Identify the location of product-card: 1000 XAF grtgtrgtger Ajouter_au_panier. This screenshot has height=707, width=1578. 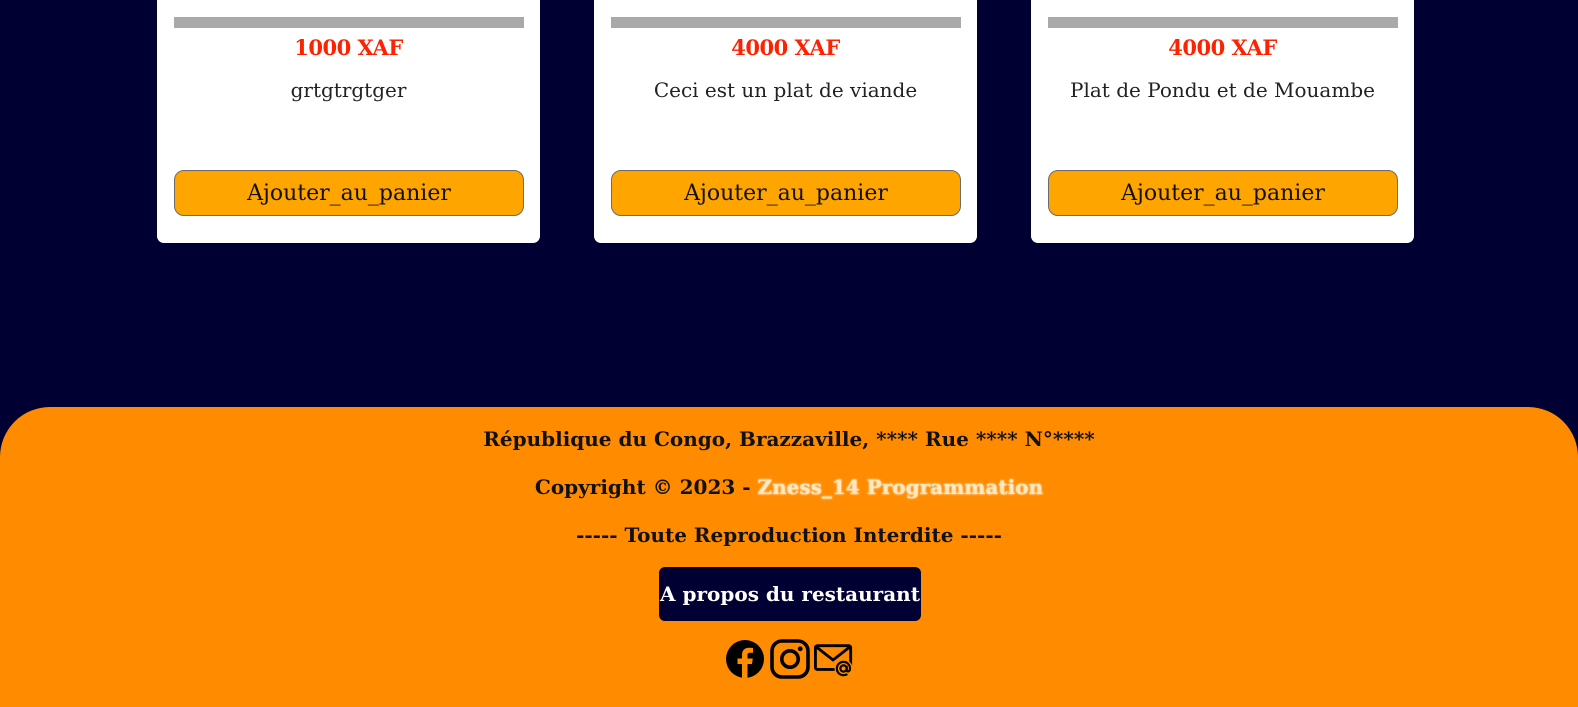
(348, 121).